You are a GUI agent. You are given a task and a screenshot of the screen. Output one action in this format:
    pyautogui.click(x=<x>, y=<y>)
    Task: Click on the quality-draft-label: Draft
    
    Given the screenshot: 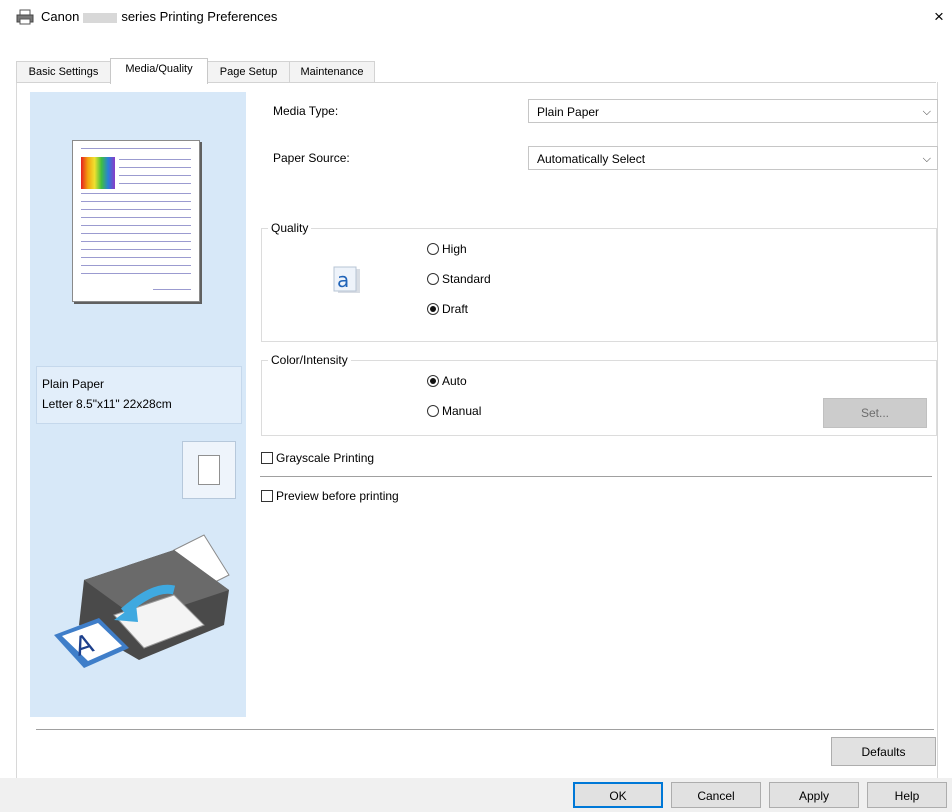 What is the action you would take?
    pyautogui.click(x=455, y=309)
    